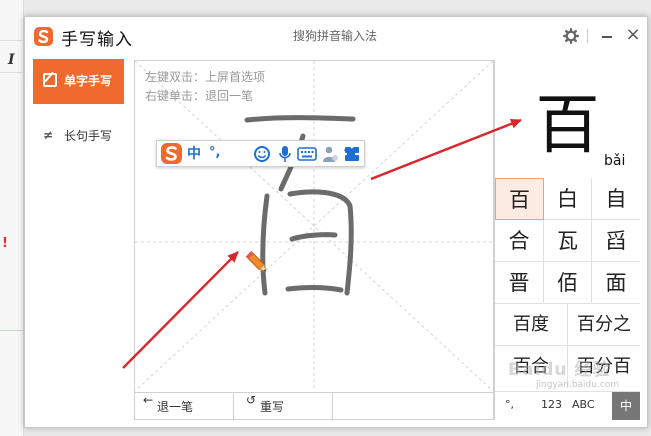  I want to click on mode-label: 单字手写, so click(88, 81).